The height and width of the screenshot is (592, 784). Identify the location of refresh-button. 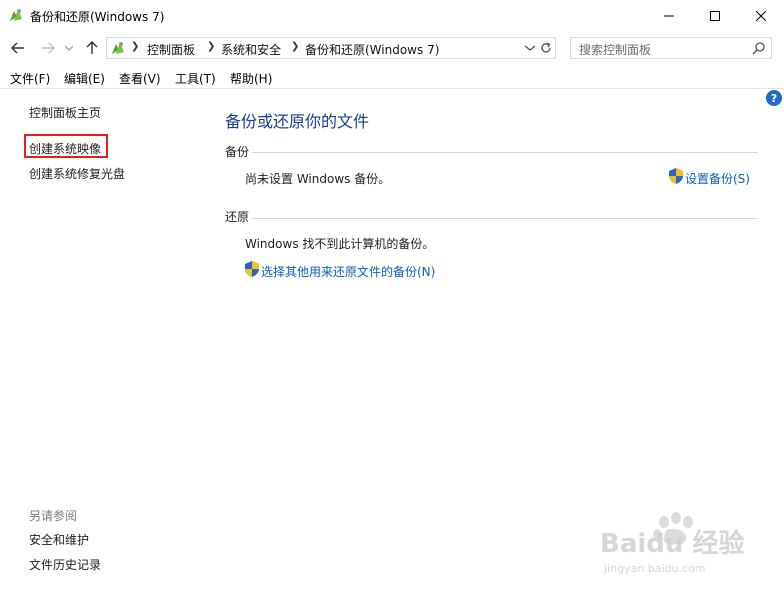
(546, 48).